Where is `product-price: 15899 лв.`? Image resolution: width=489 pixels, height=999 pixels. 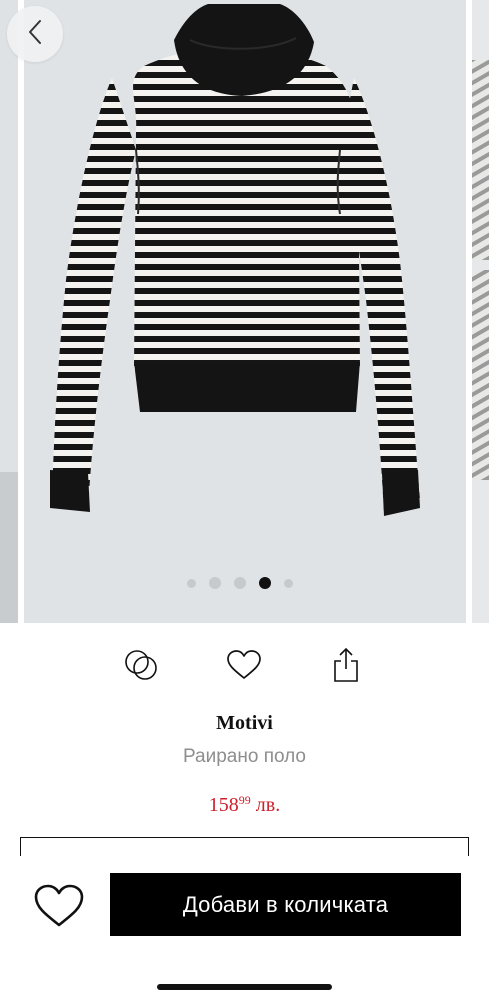 product-price: 15899 лв. is located at coordinates (244, 805).